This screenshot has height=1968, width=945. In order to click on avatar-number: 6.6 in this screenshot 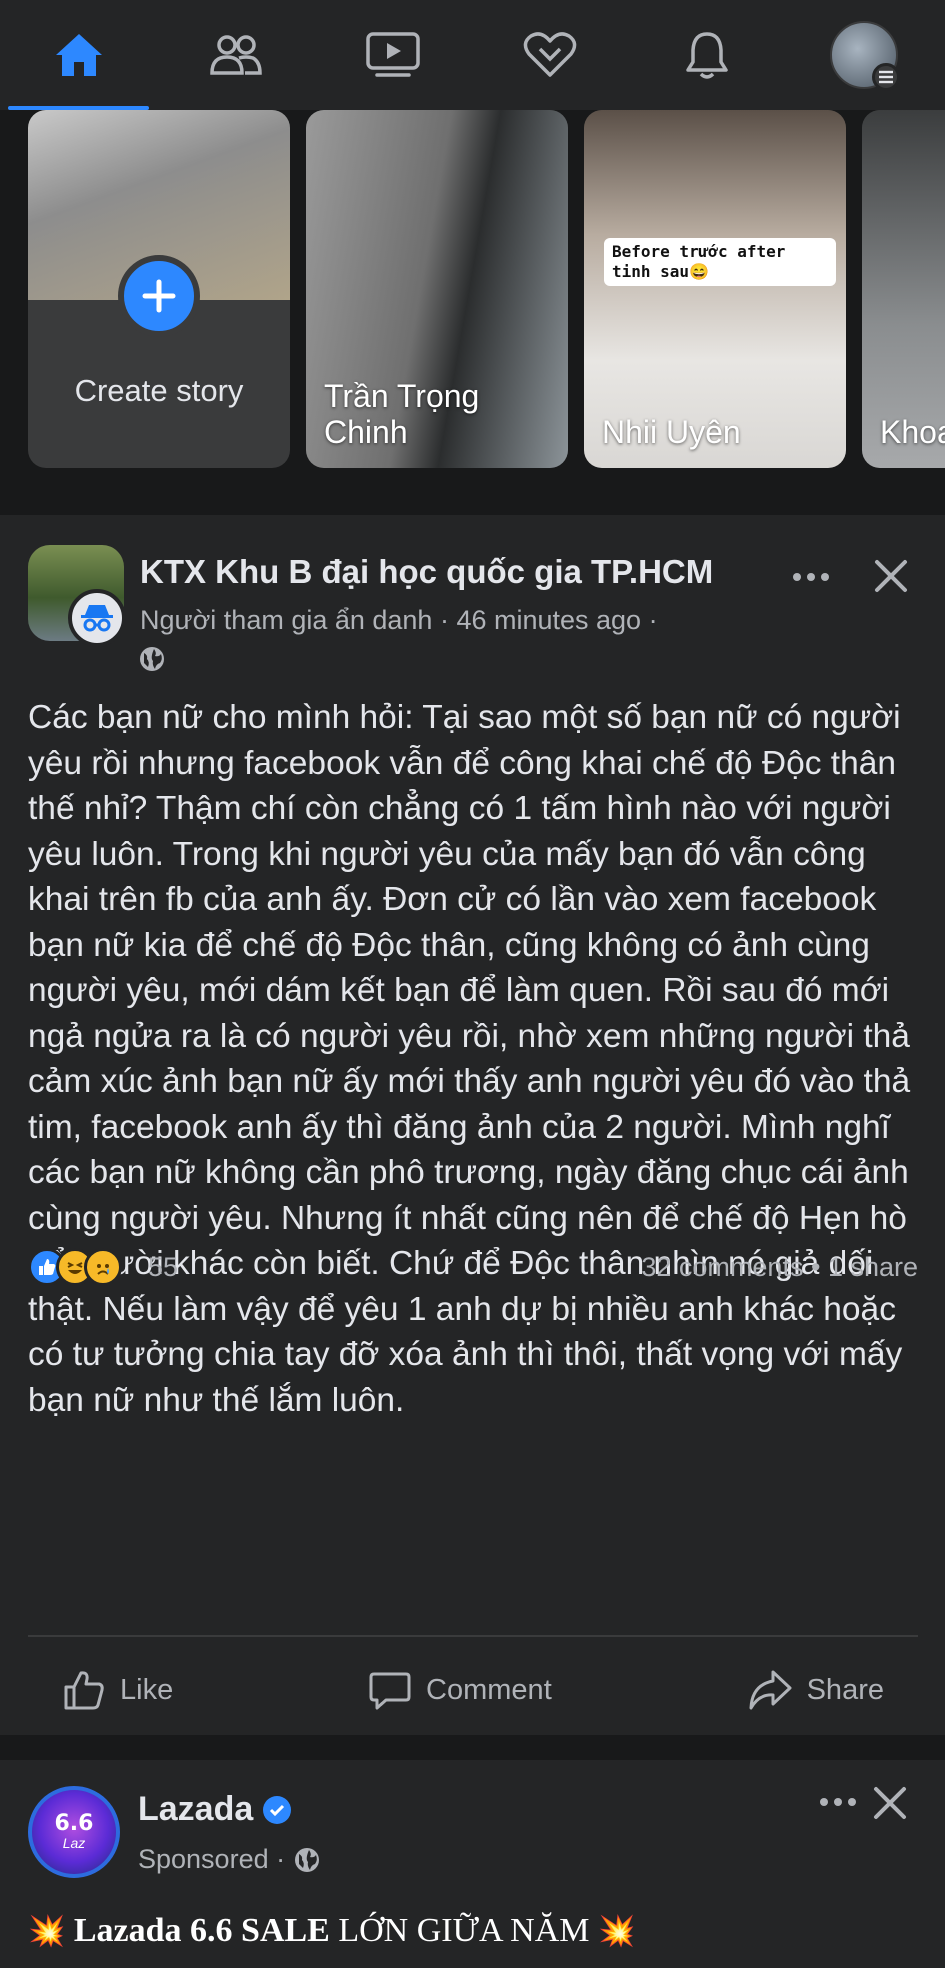, I will do `click(74, 1823)`.